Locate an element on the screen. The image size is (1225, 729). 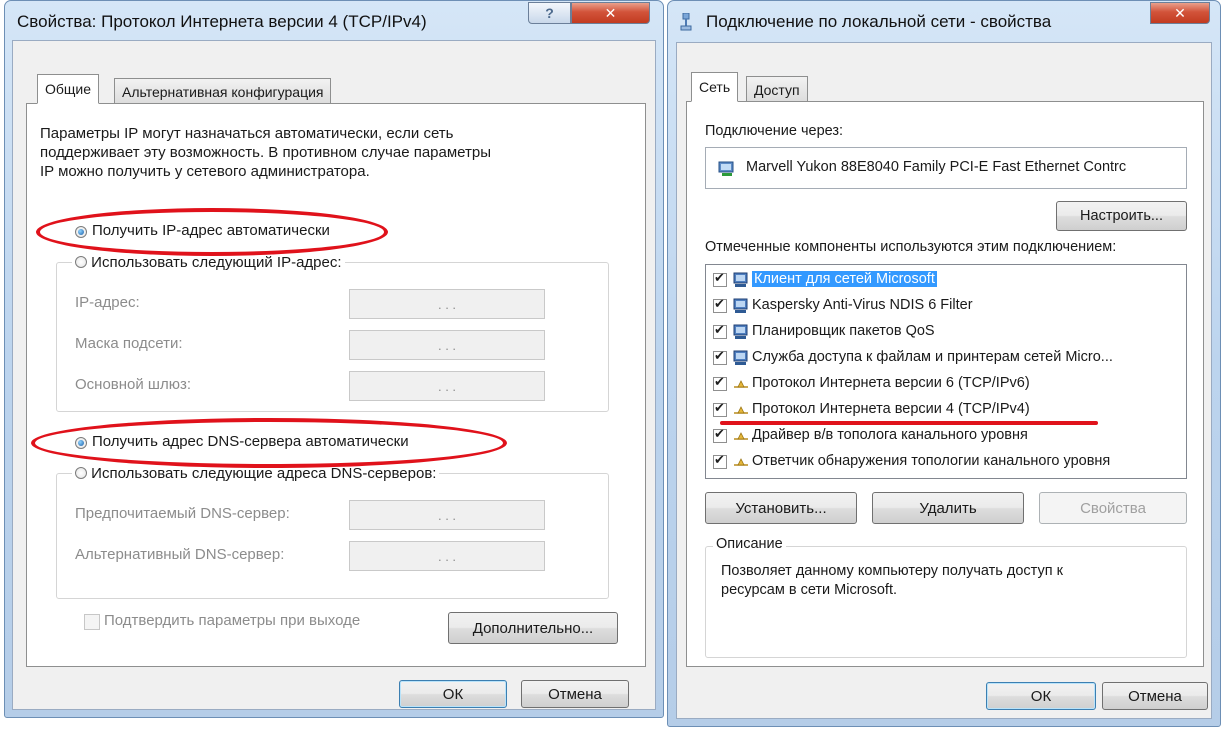
file-sharing-icon is located at coordinates (740, 357).